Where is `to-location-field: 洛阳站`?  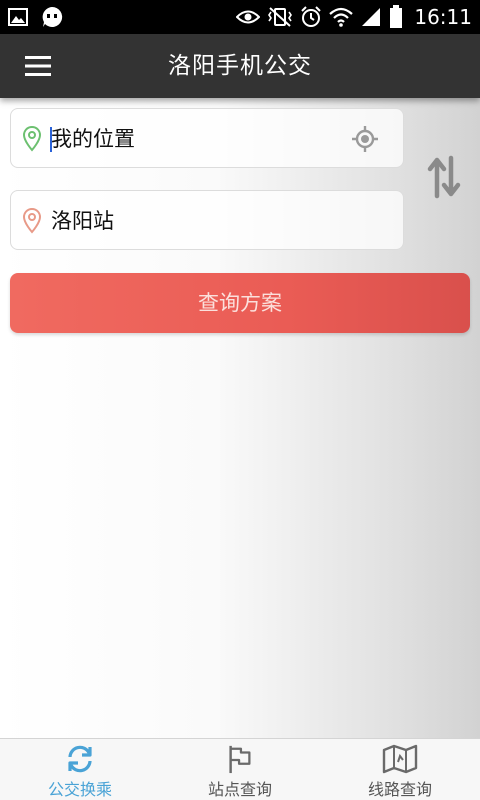
to-location-field: 洛阳站 is located at coordinates (207, 220).